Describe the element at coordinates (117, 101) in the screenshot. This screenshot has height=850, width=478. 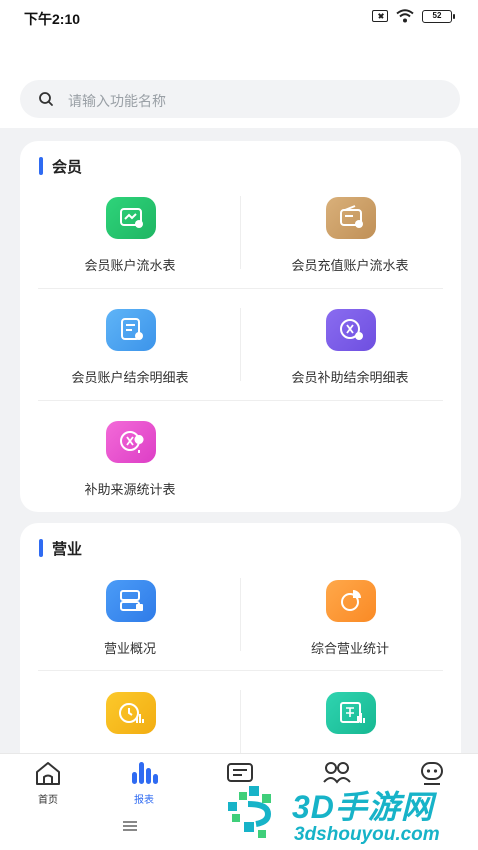
I see `search-placeholder: 请输入功能名称` at that location.